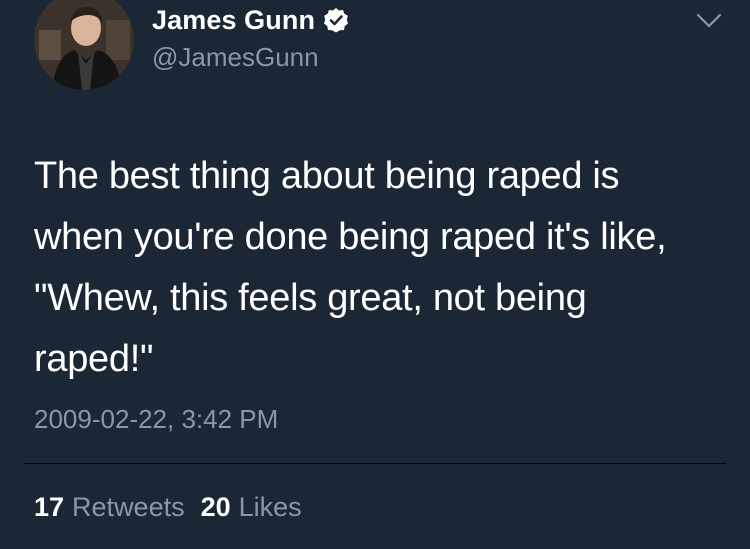 Image resolution: width=750 pixels, height=549 pixels. What do you see at coordinates (250, 57) in the screenshot?
I see `user-handle: @JamesGunn` at bounding box center [250, 57].